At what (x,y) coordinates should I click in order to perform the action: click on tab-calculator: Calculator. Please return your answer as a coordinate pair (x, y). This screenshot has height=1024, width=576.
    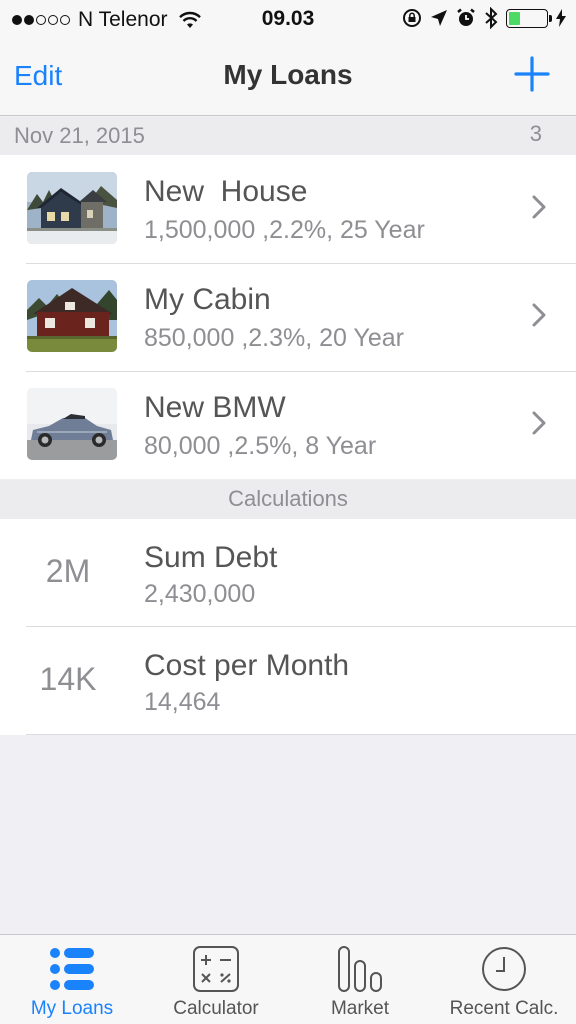
    Looking at the image, I should click on (216, 979).